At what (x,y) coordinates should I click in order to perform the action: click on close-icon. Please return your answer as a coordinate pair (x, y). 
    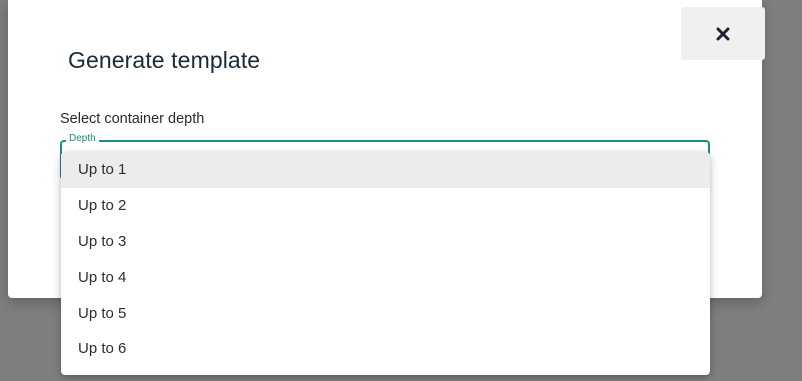
    Looking at the image, I should click on (723, 33).